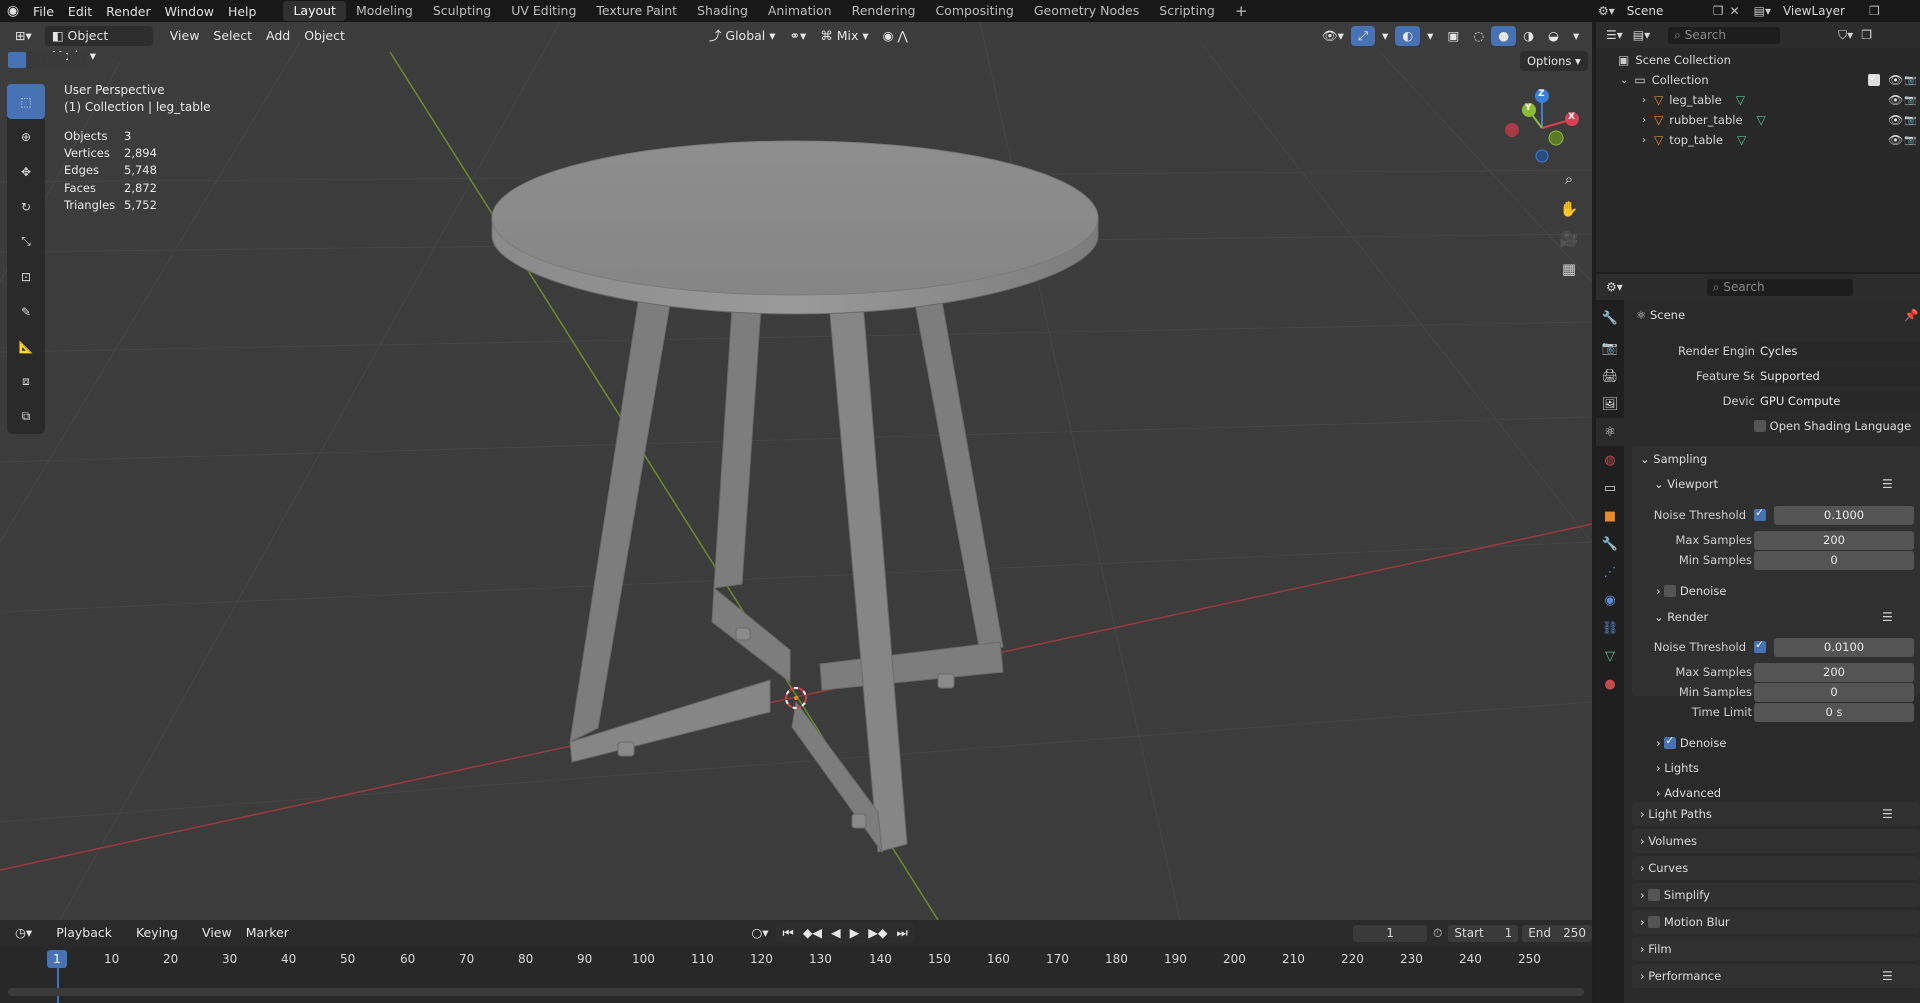 This screenshot has width=1920, height=1003. What do you see at coordinates (26, 241) in the screenshot?
I see `scale-tool-icon: ⤡` at bounding box center [26, 241].